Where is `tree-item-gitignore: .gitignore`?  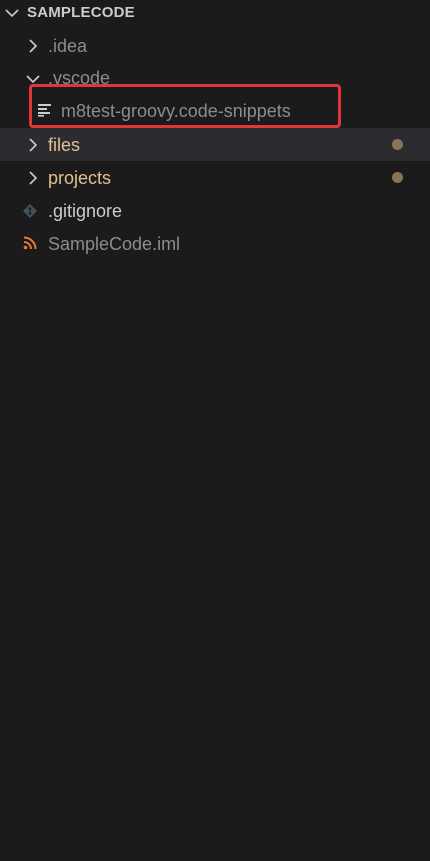
tree-item-gitignore: .gitignore is located at coordinates (215, 210).